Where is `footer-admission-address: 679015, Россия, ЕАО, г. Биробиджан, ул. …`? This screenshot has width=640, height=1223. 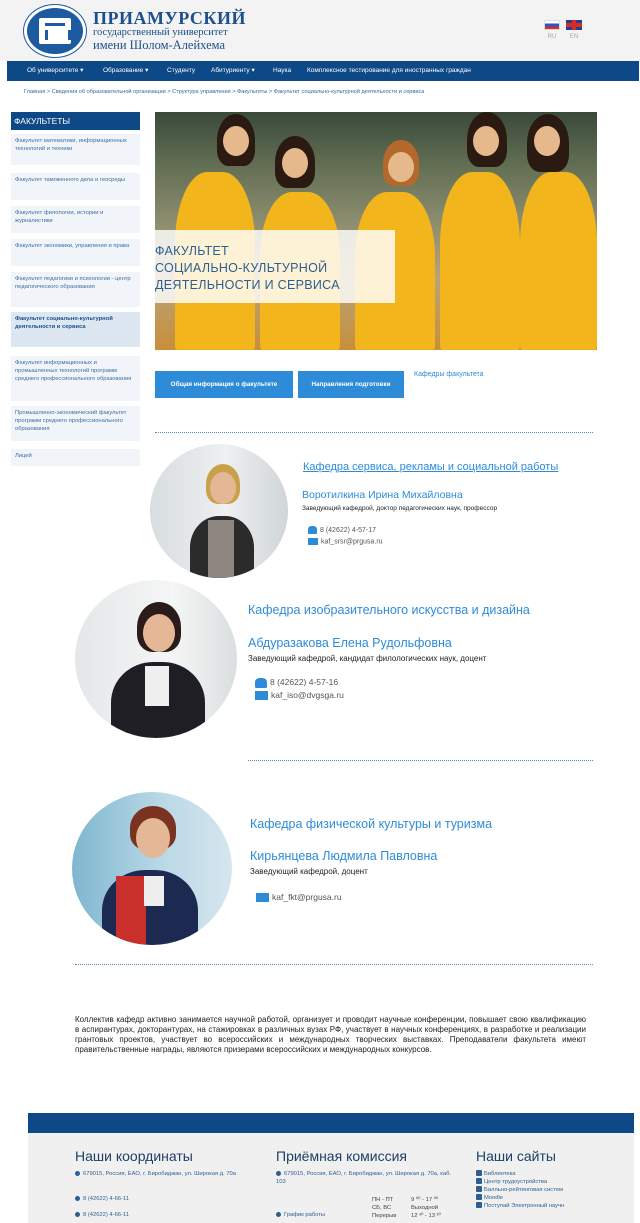 footer-admission-address: 679015, Россия, ЕАО, г. Биробиджан, ул. … is located at coordinates (368, 1178).